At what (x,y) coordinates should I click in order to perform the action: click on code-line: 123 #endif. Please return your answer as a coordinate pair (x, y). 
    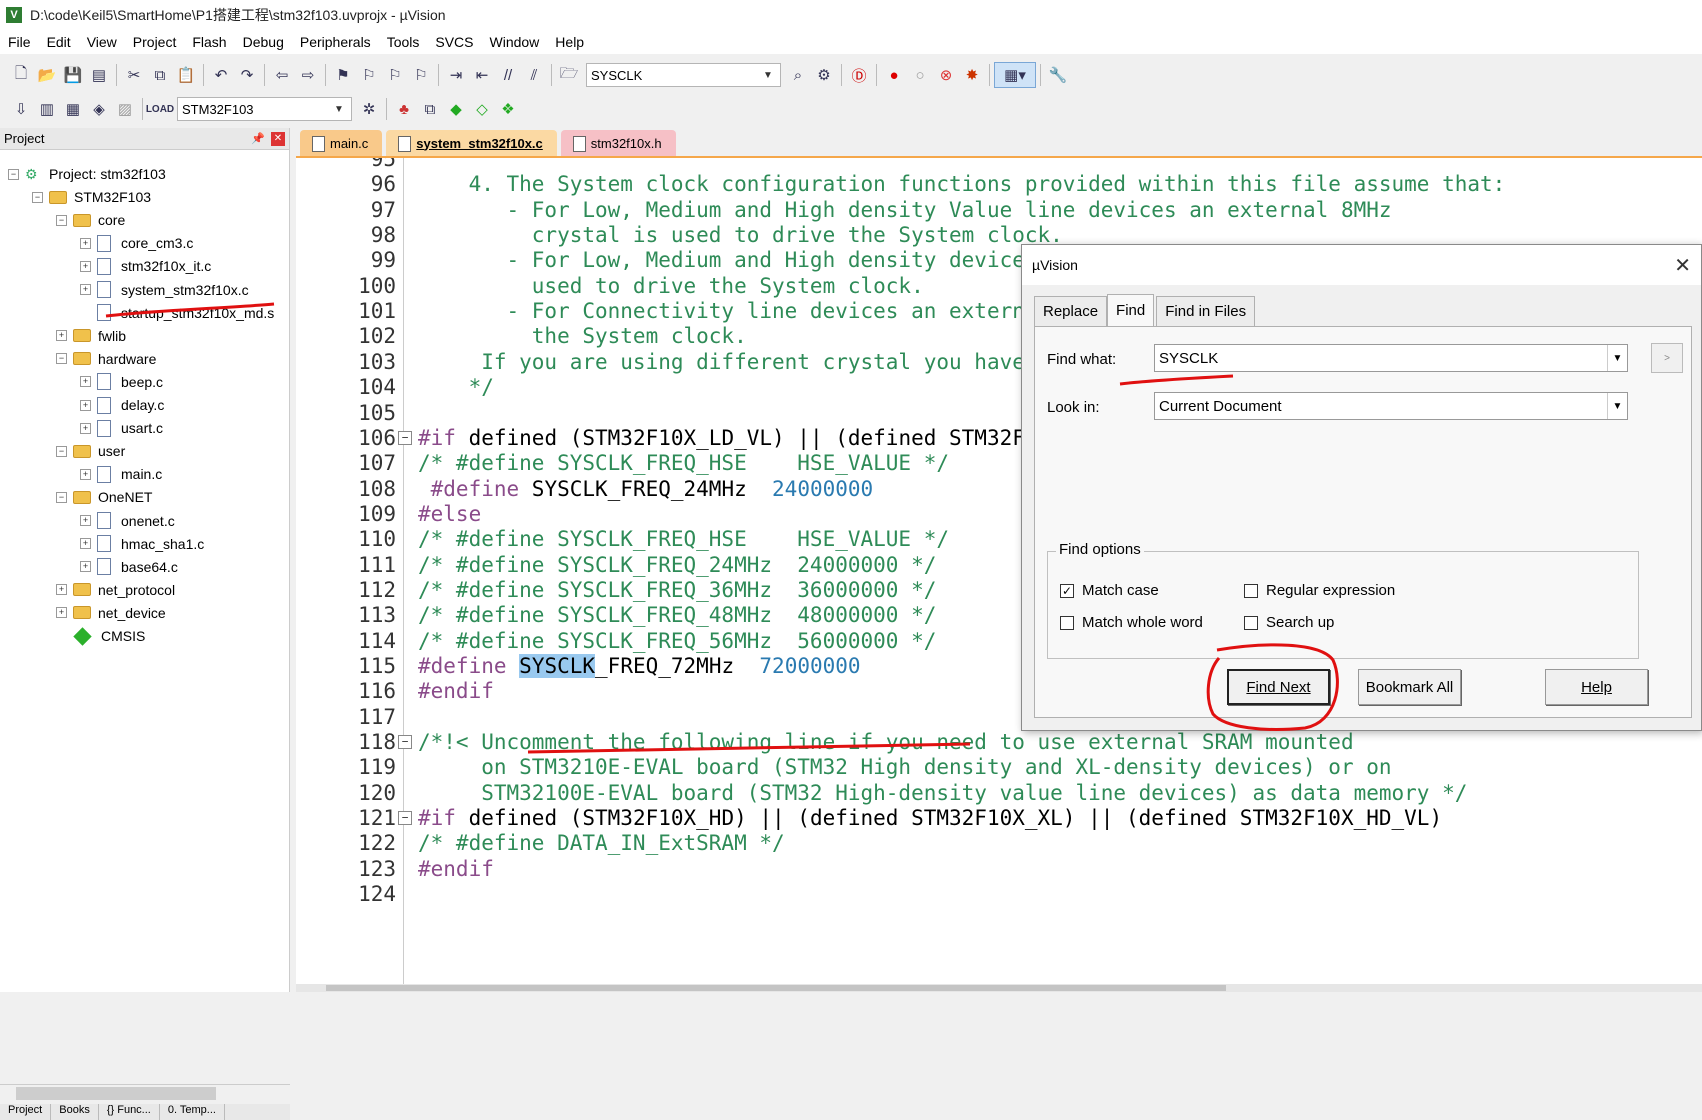
    Looking at the image, I should click on (999, 870).